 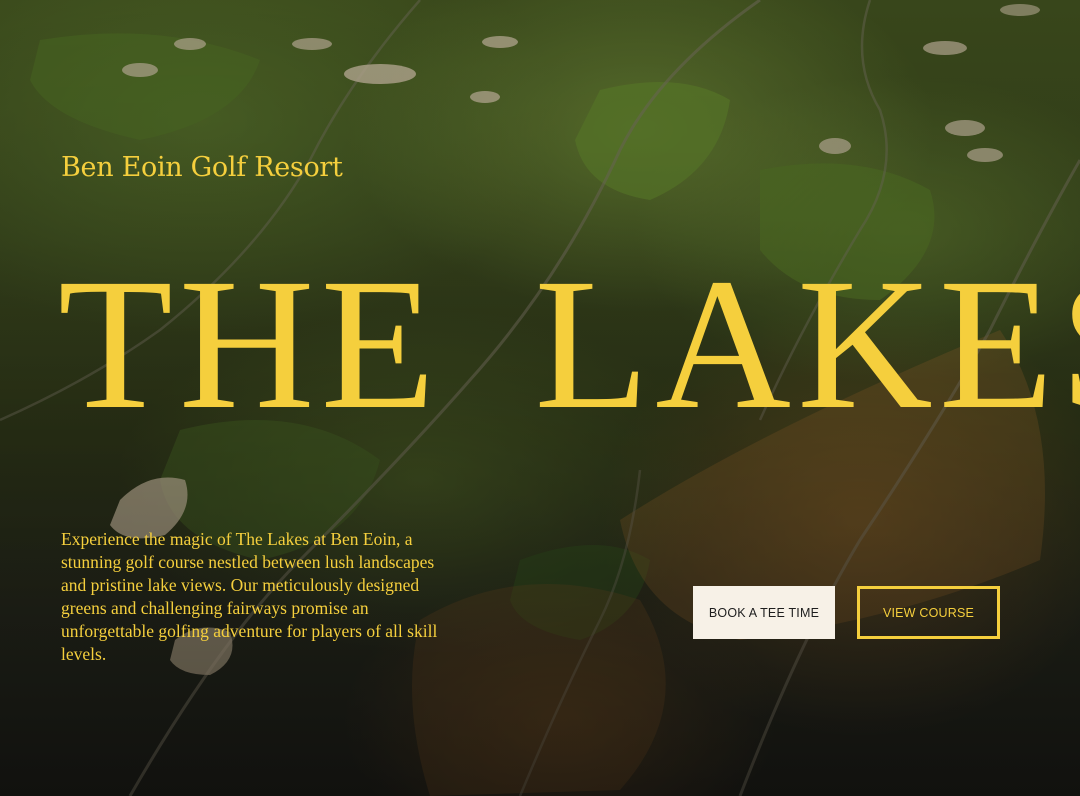 What do you see at coordinates (202, 167) in the screenshot?
I see `resort-name: Ben Eoin Golf Resort` at bounding box center [202, 167].